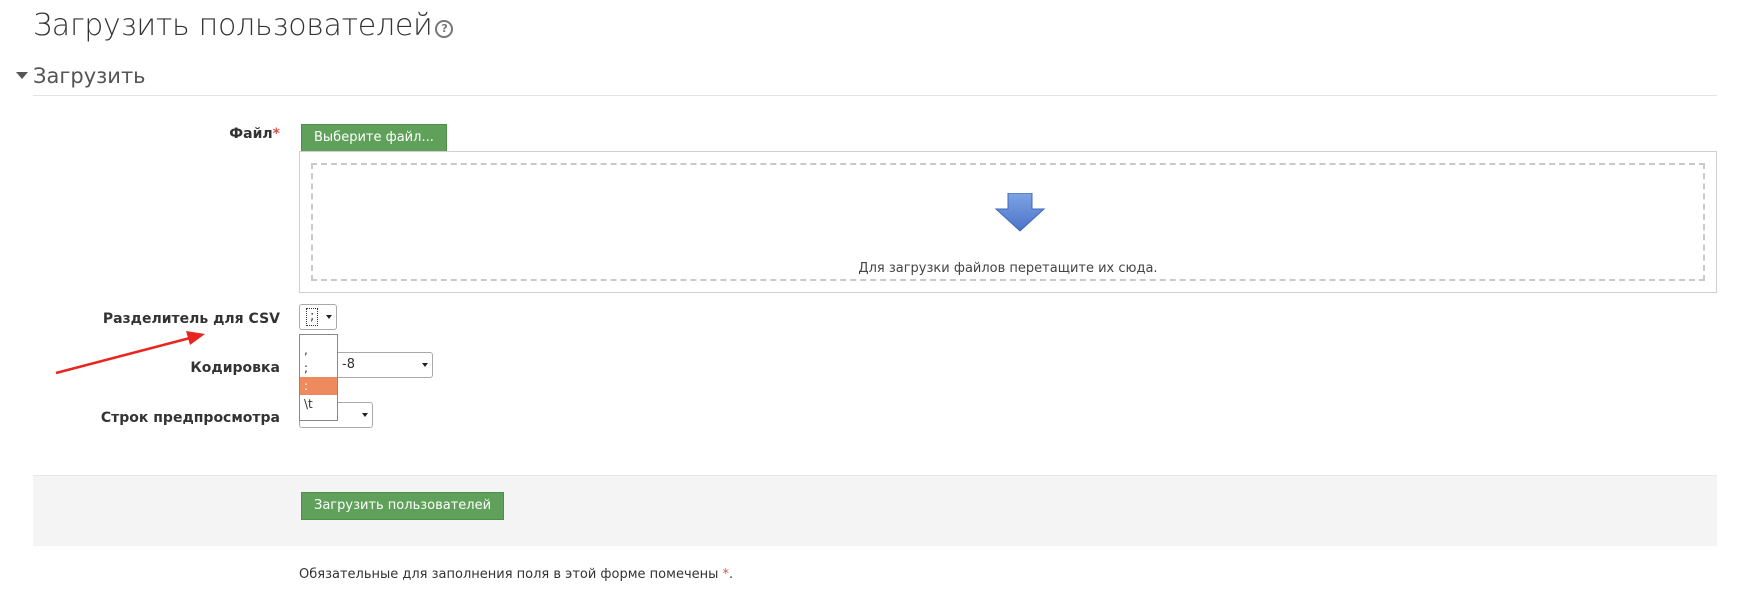 This screenshot has height=608, width=1761. I want to click on page-title: Загрузить пользователей?, so click(243, 25).